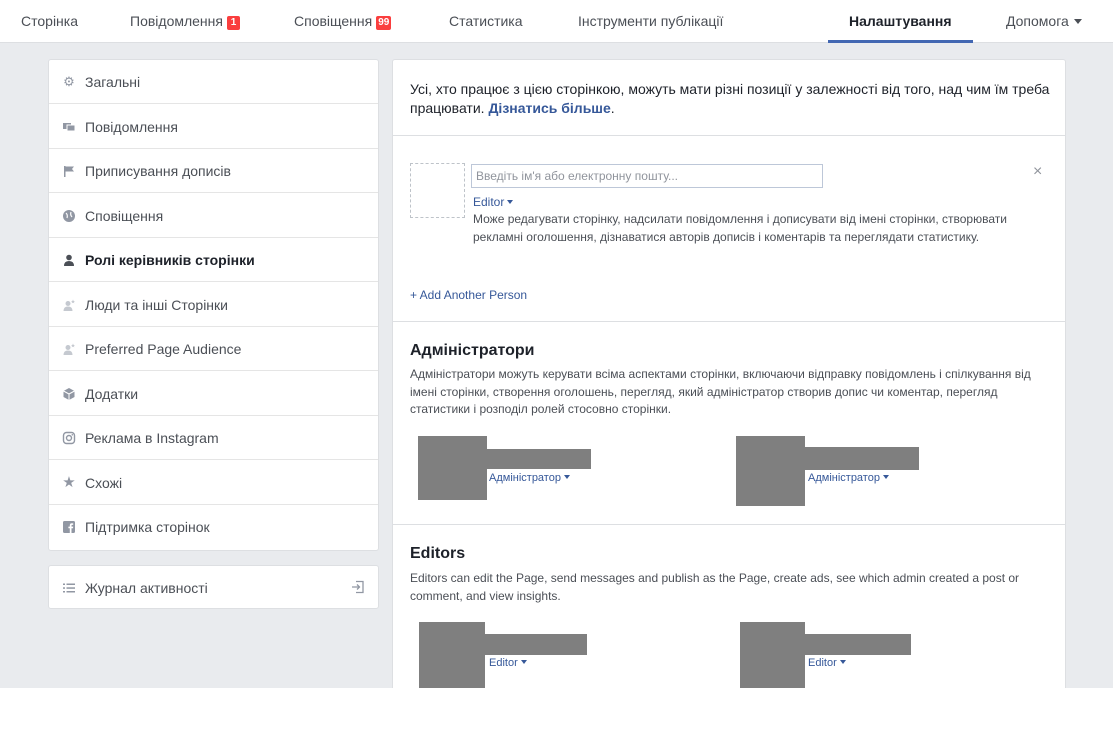 Image resolution: width=1113 pixels, height=732 pixels. What do you see at coordinates (213, 483) in the screenshot?
I see `sidebar-item-similar: ★ Схожі` at bounding box center [213, 483].